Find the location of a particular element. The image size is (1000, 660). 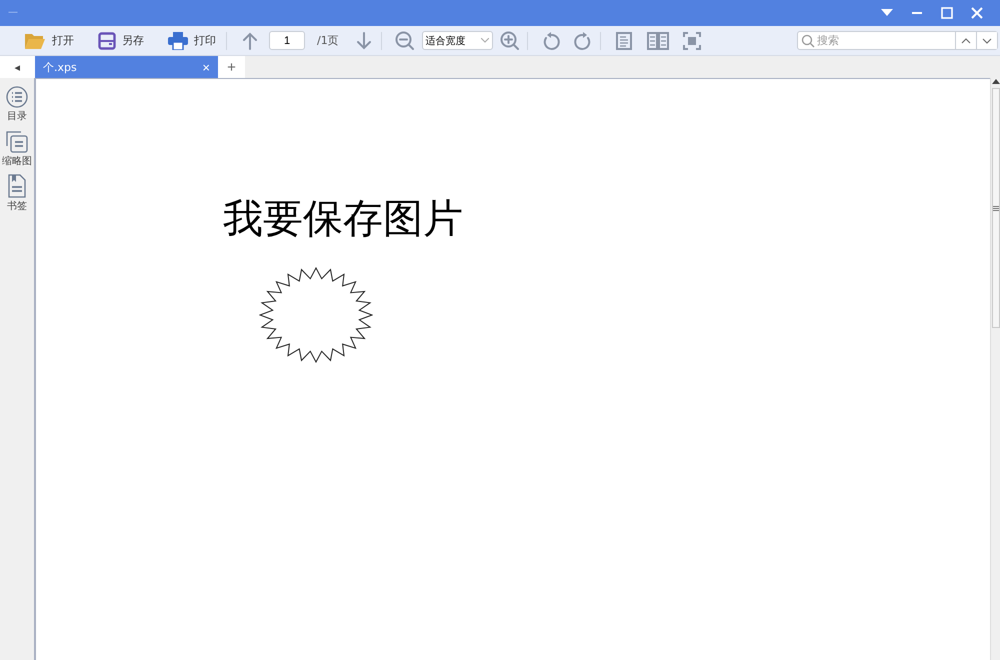

sidebar-toggle: ◂ is located at coordinates (17, 67).